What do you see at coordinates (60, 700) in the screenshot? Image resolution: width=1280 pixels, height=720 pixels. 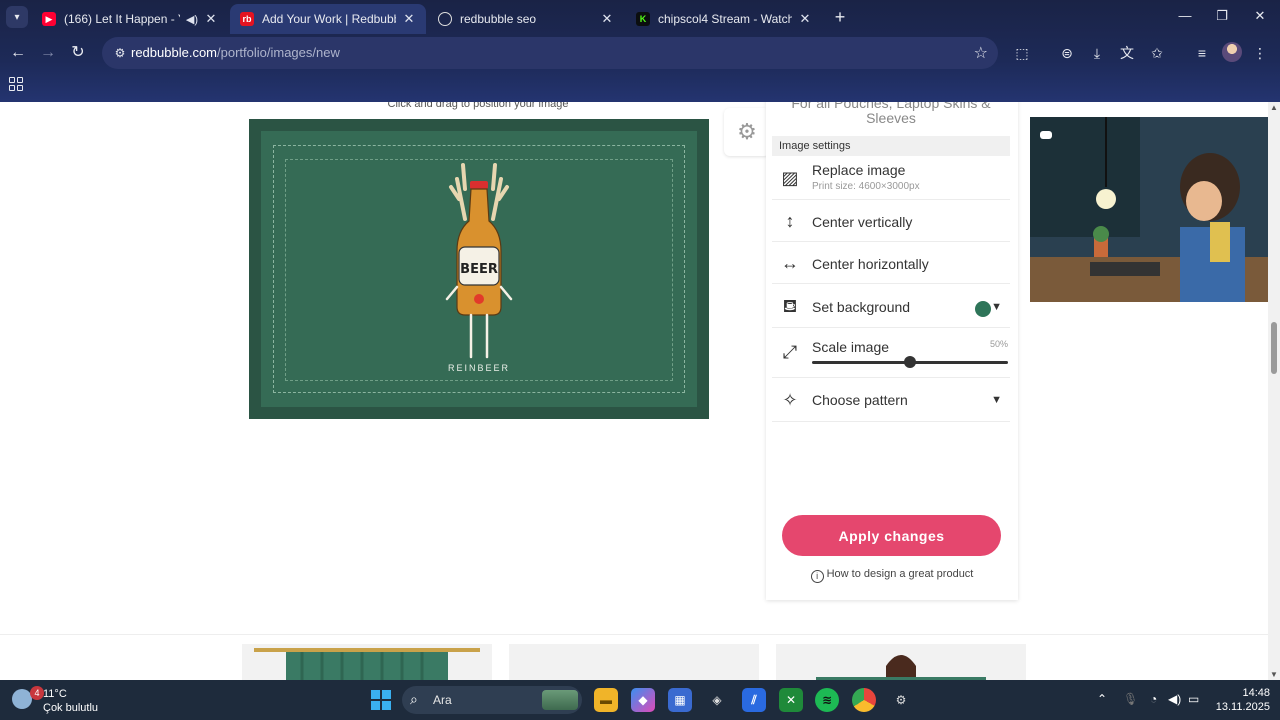 I see `weather-widget: 4 11°C Çok bulutlu` at bounding box center [60, 700].